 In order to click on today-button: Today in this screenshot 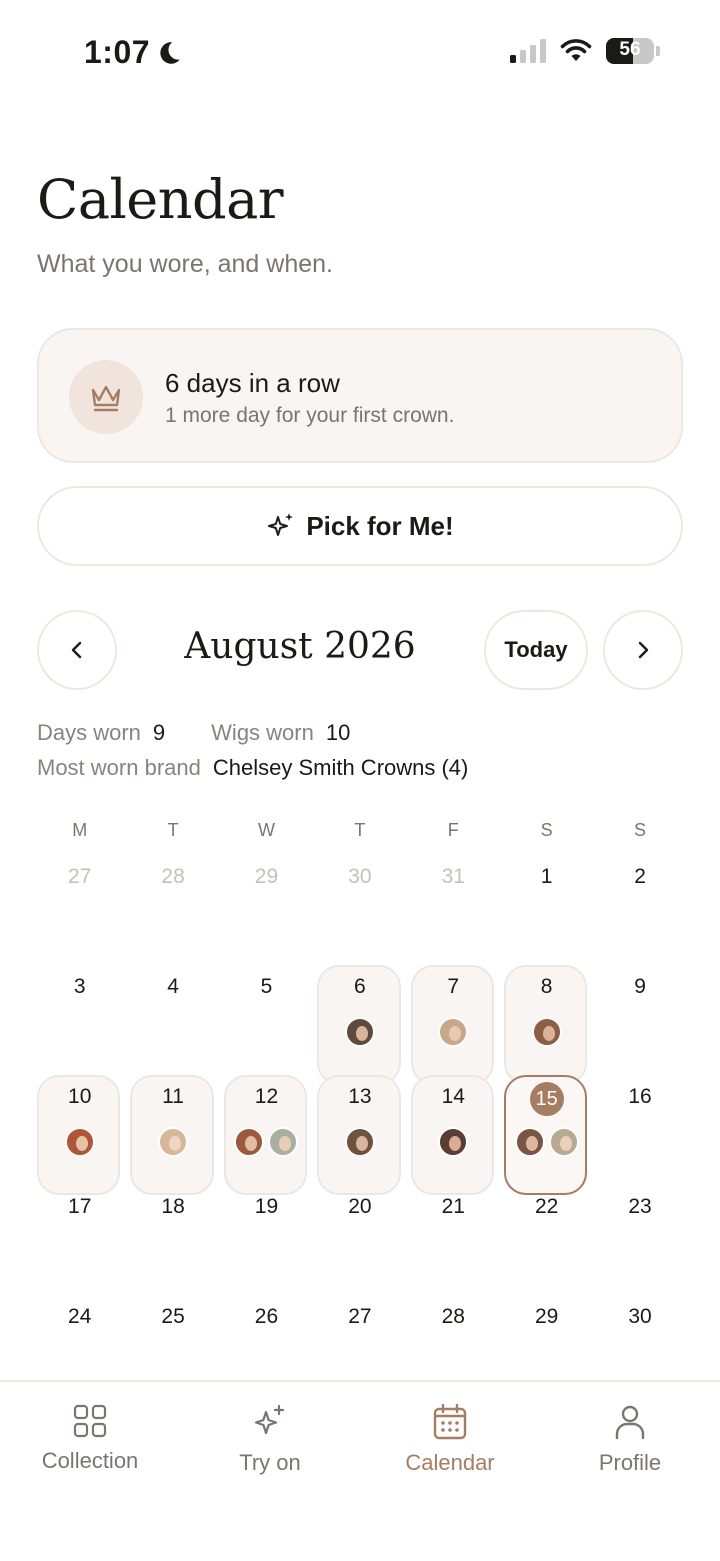, I will do `click(536, 650)`.